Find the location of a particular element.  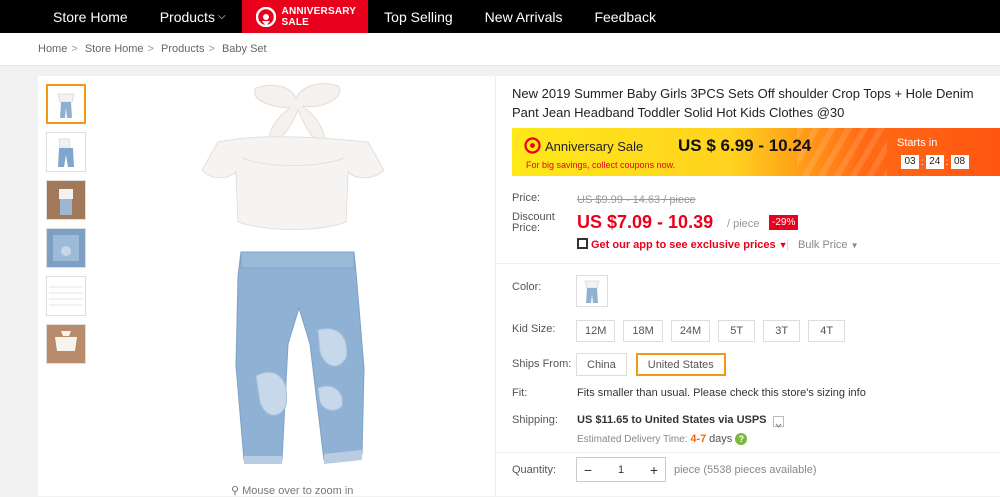

column-divider is located at coordinates (495, 286).